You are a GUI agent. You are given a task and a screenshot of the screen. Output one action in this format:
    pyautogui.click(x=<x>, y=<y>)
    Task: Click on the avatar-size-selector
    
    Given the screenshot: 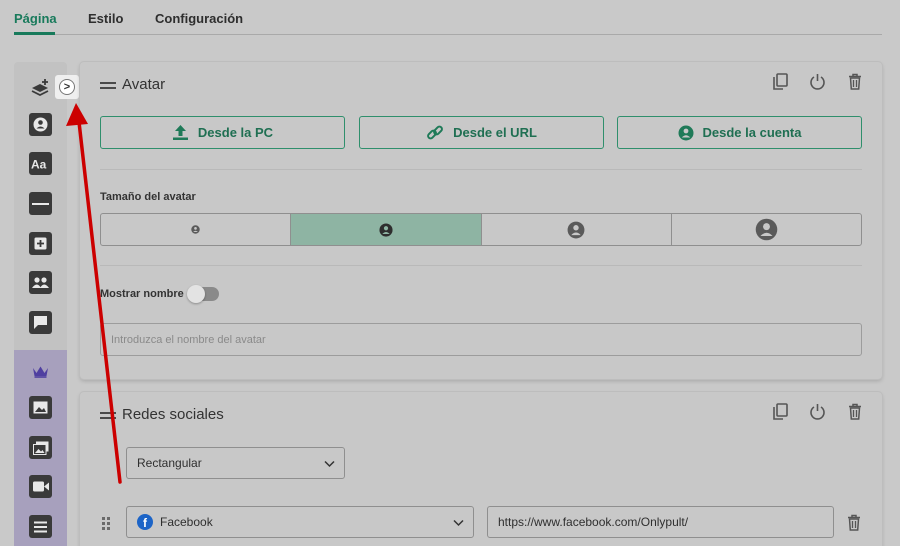 What is the action you would take?
    pyautogui.click(x=481, y=229)
    